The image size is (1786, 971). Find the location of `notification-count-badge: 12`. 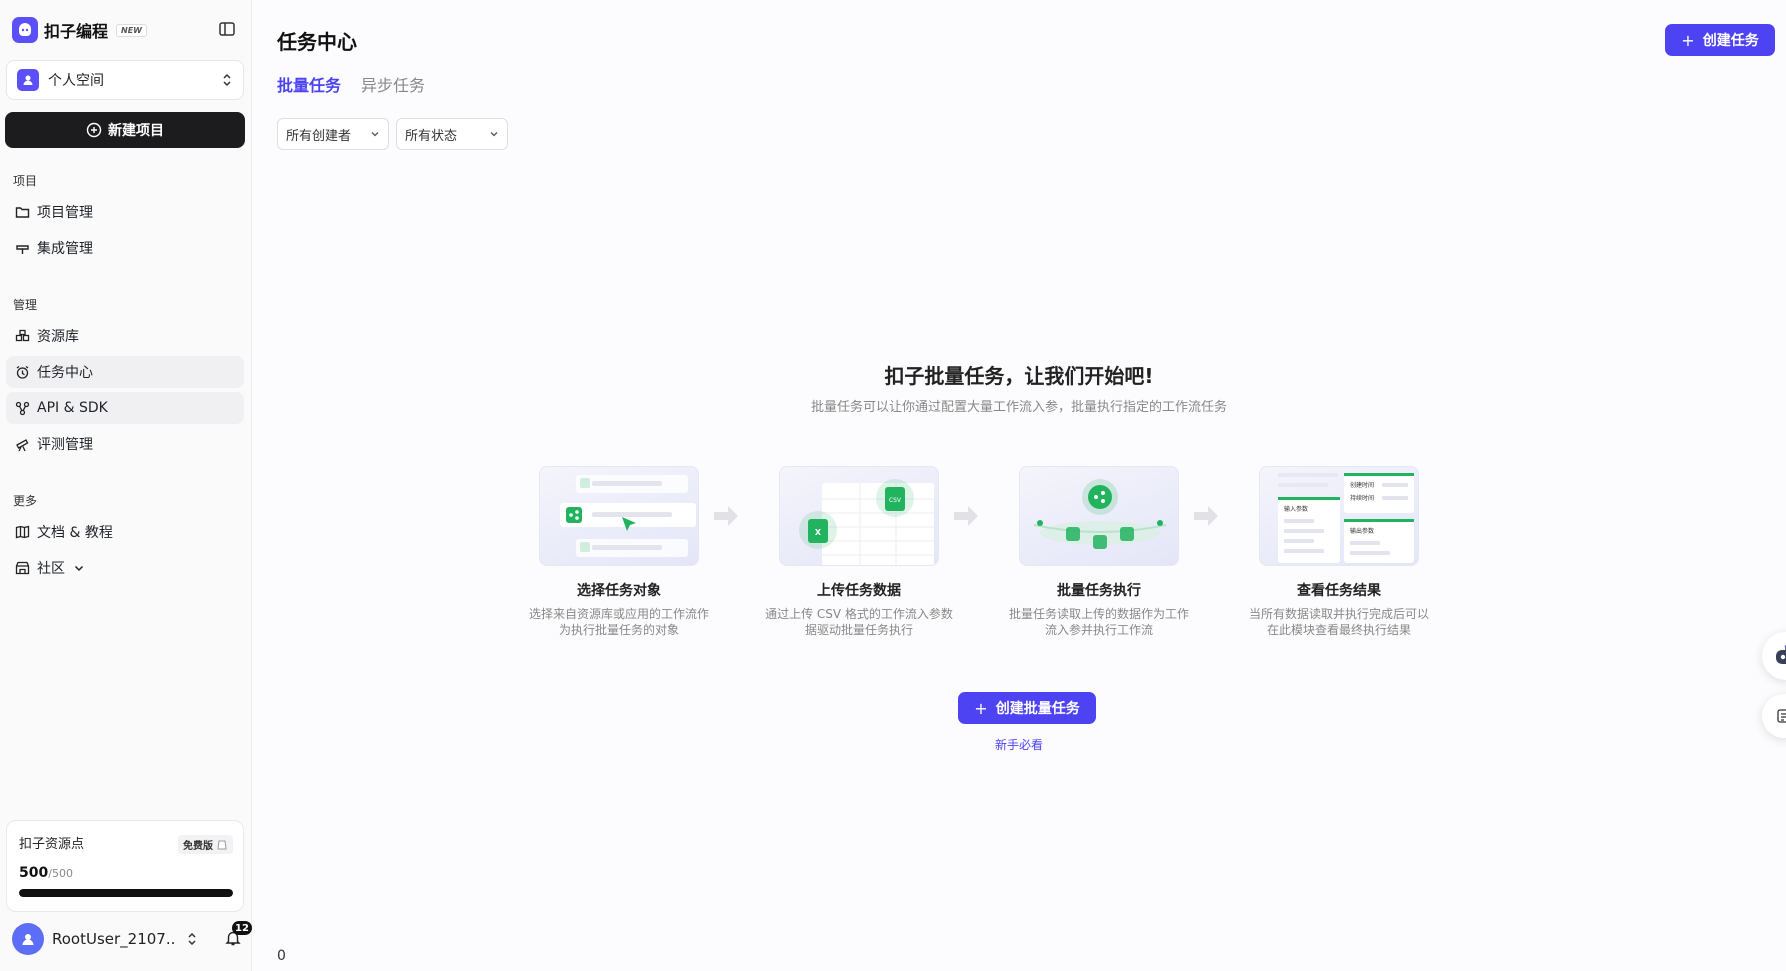

notification-count-badge: 12 is located at coordinates (242, 928).